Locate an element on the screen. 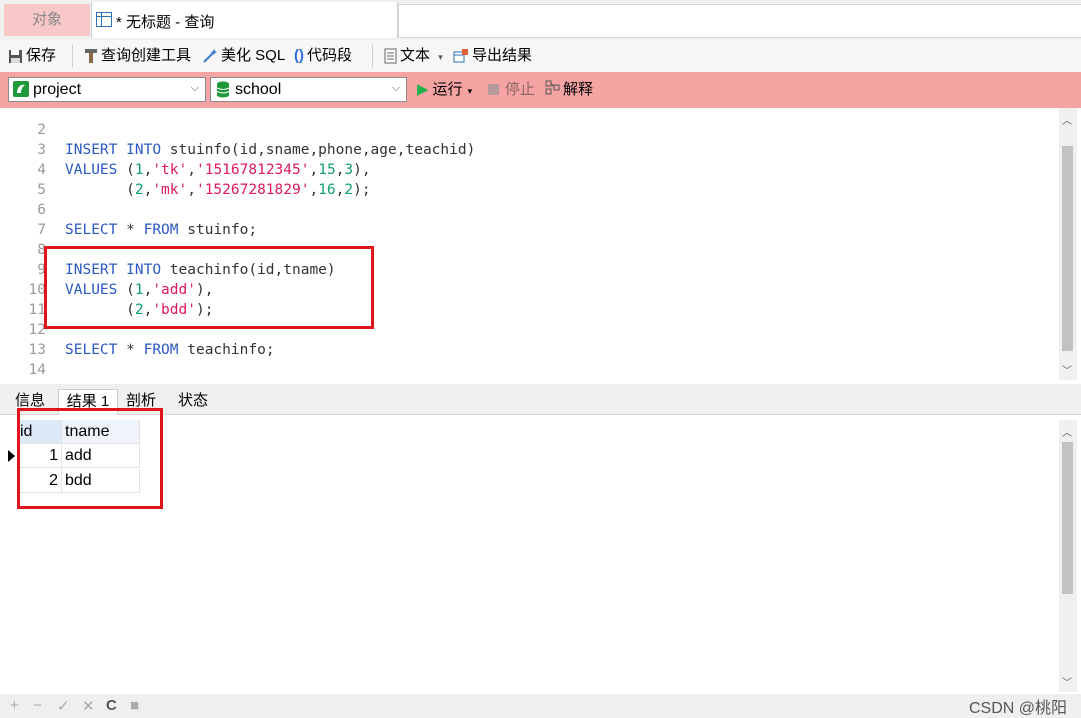 The image size is (1081, 718). chevron-down-icon: ⌵ is located at coordinates (395, 88).